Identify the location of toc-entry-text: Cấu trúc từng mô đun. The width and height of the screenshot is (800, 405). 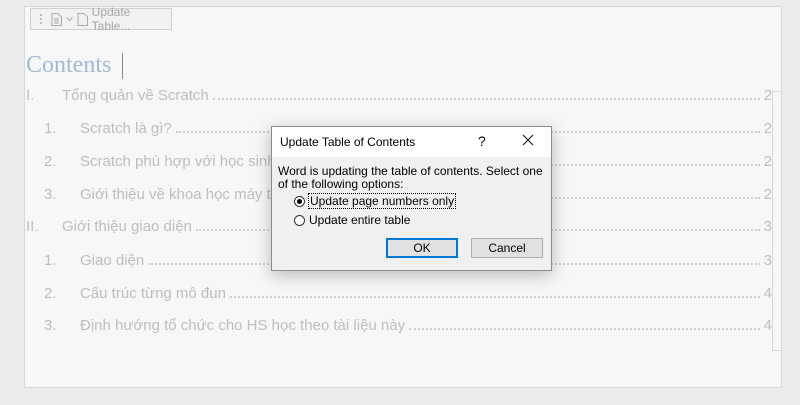
(153, 293).